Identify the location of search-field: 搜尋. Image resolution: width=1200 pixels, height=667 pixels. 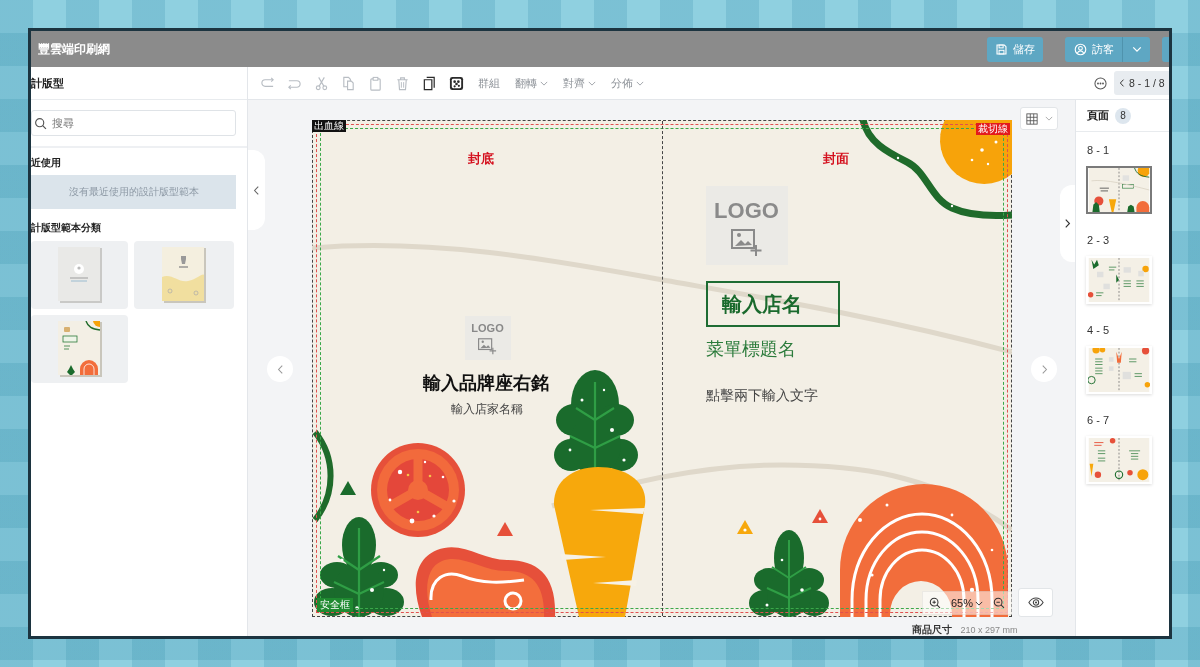
(133, 123).